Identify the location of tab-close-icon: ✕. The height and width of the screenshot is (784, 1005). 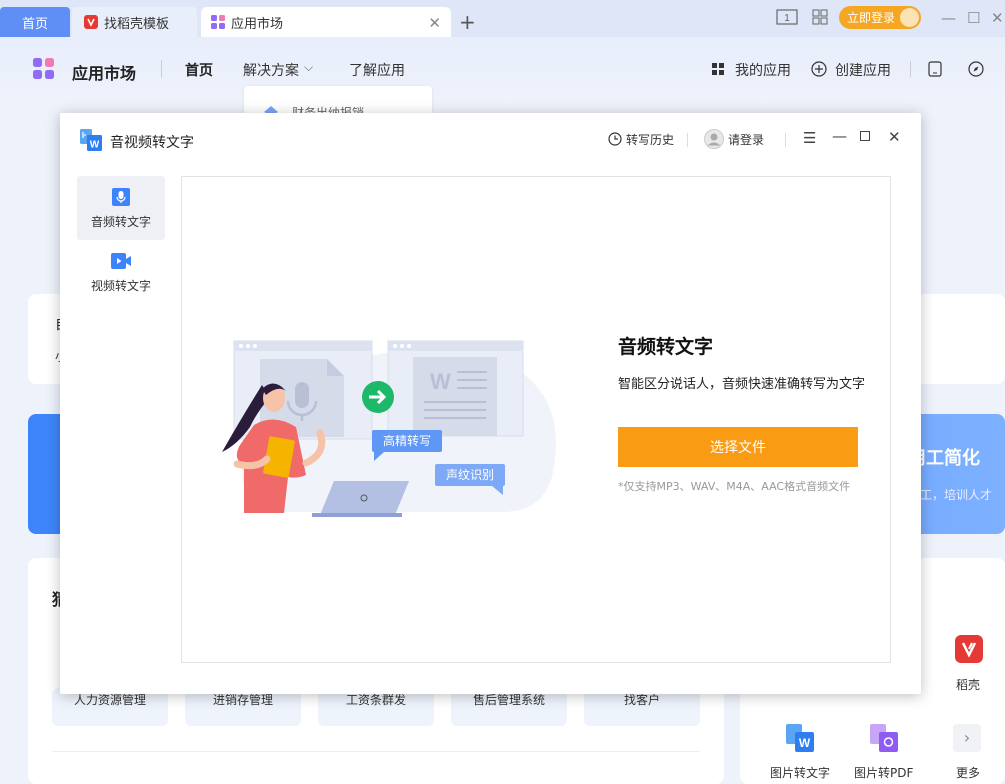
(434, 23).